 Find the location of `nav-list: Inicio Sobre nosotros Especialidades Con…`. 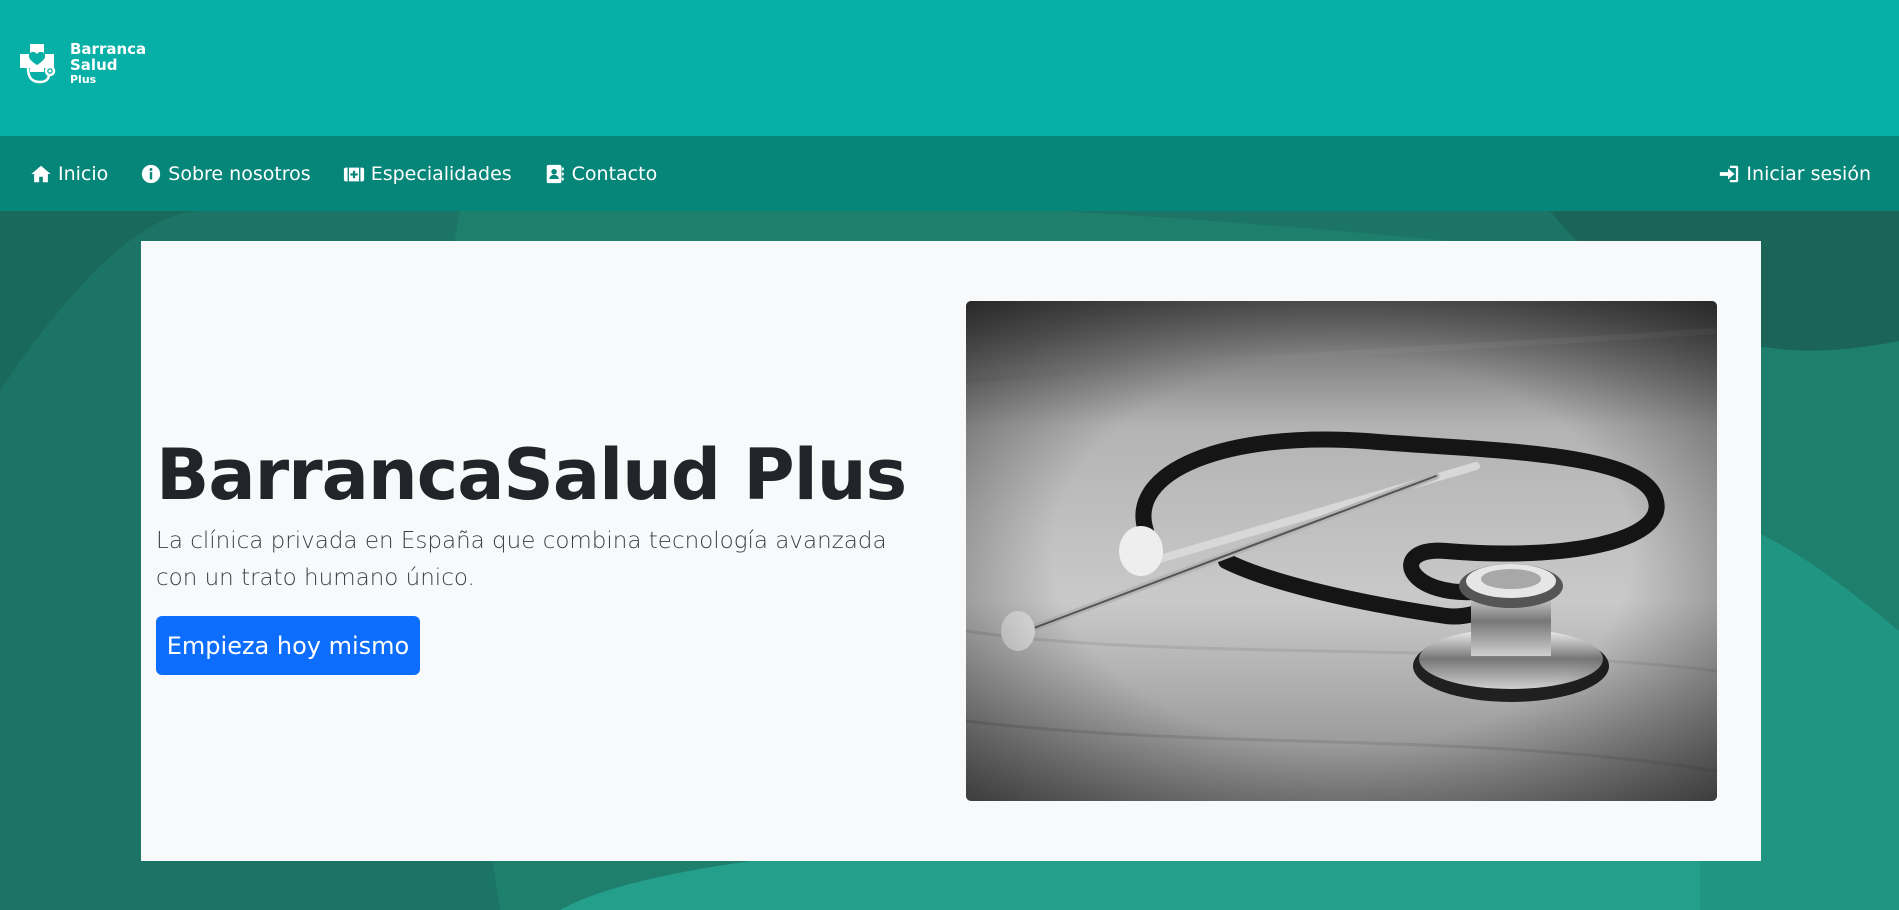

nav-list: Inicio Sobre nosotros Especialidades Con… is located at coordinates (359, 173).